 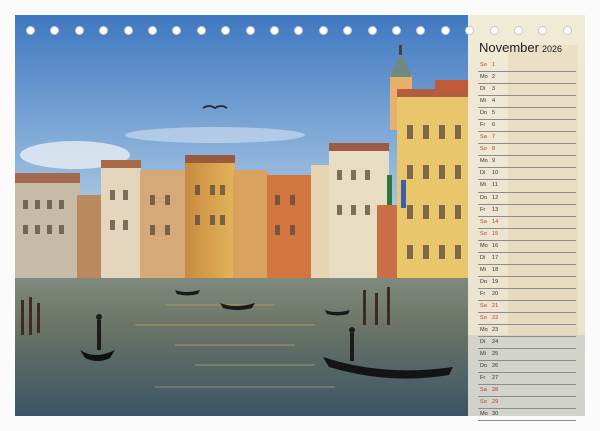 What do you see at coordinates (527, 367) in the screenshot?
I see `day-row: Do 26` at bounding box center [527, 367].